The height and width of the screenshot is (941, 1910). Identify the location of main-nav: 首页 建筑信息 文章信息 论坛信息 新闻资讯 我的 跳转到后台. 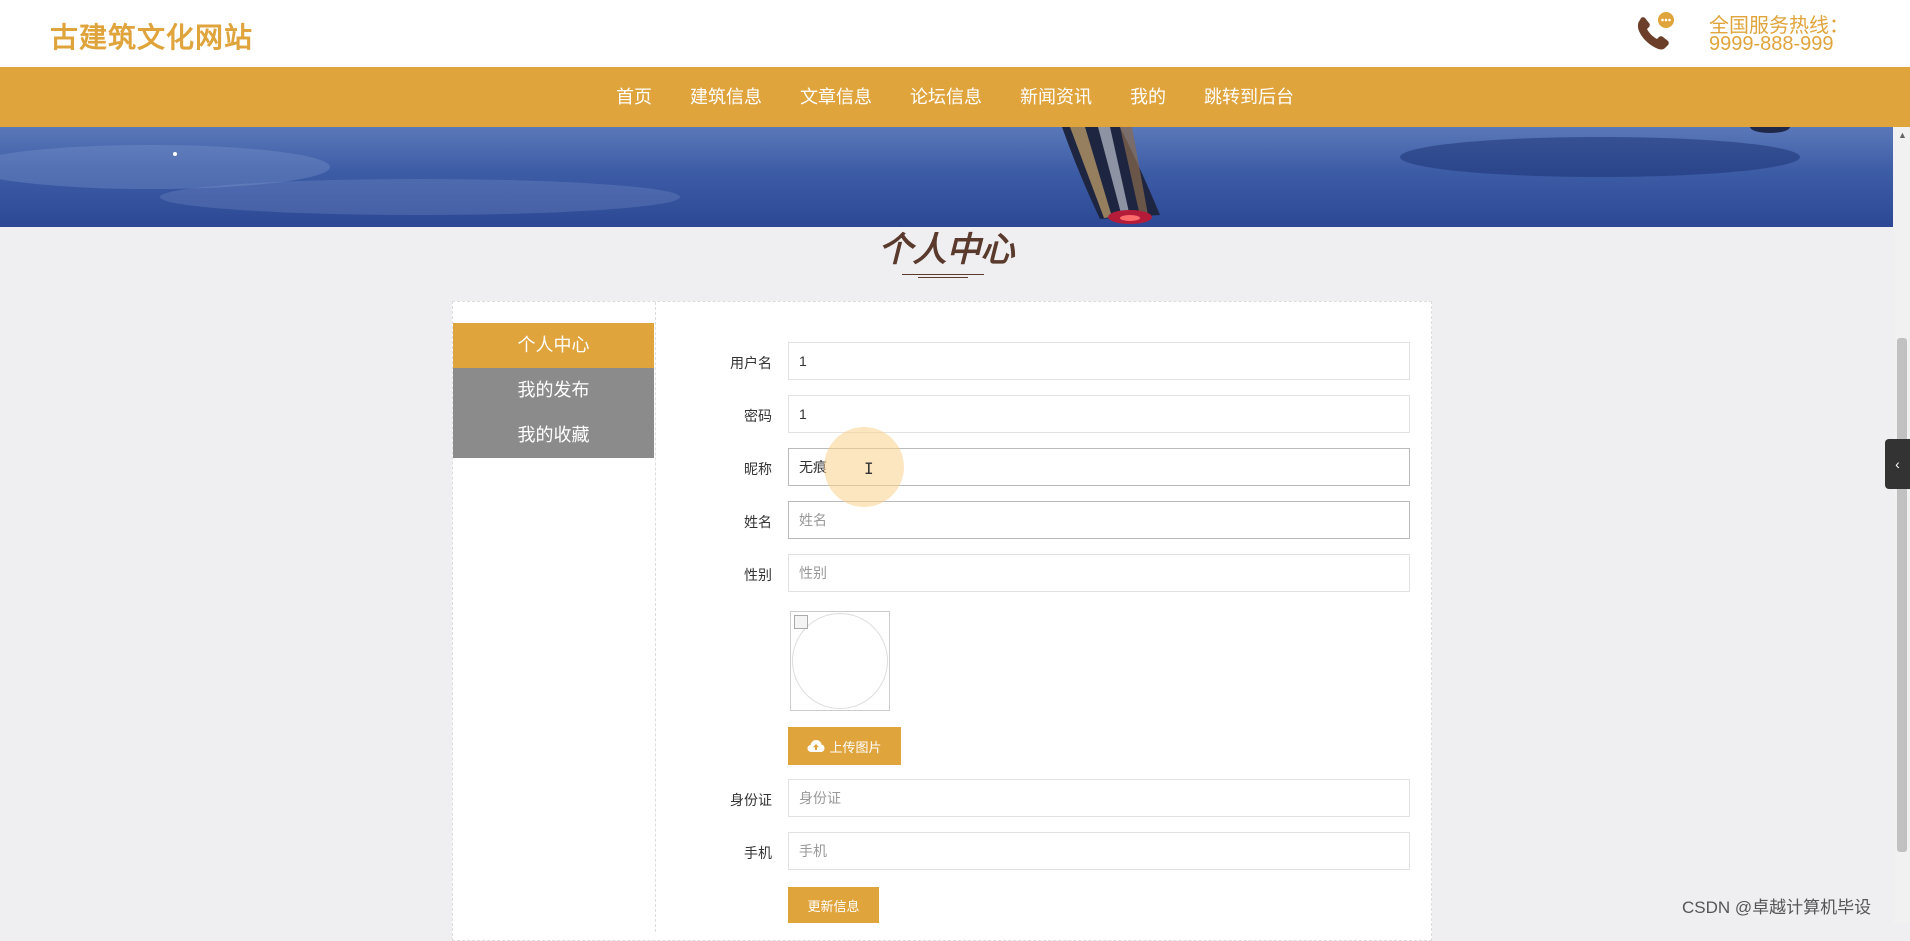
(955, 97).